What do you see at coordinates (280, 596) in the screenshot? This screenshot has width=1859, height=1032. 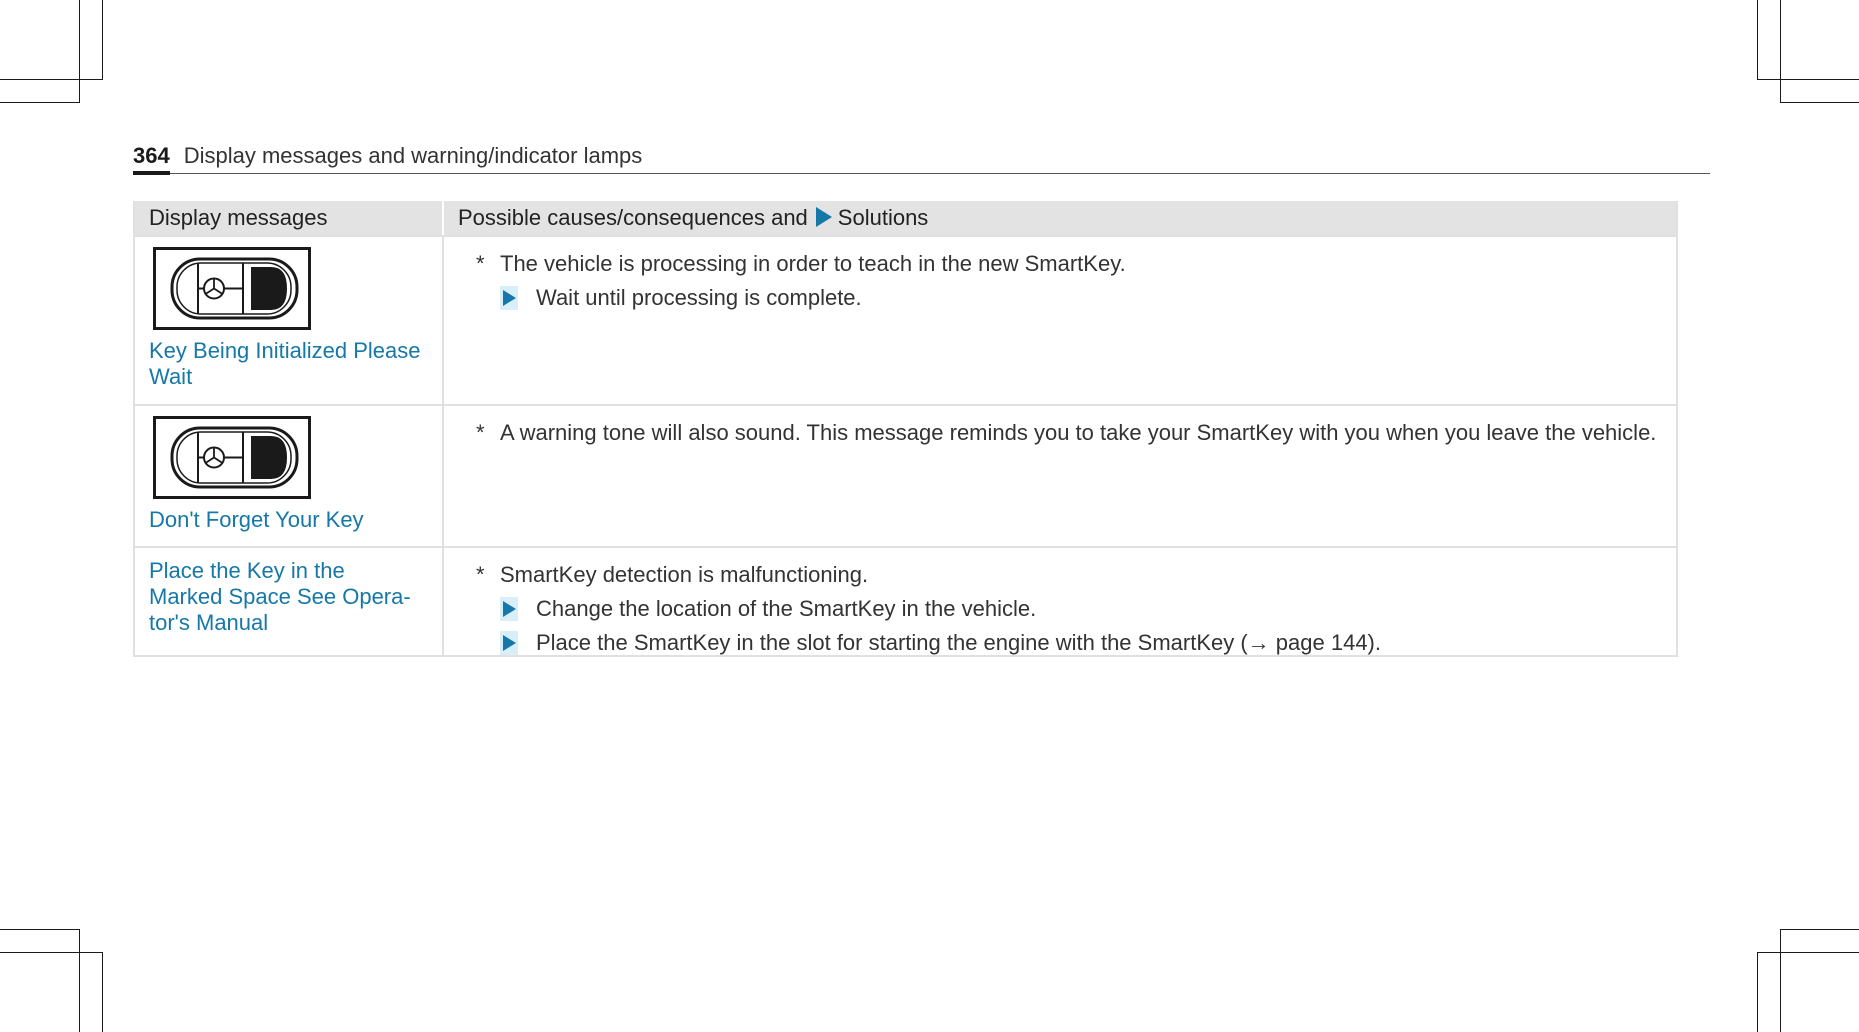 I see `display-message-line: Marked Space See Opera-` at bounding box center [280, 596].